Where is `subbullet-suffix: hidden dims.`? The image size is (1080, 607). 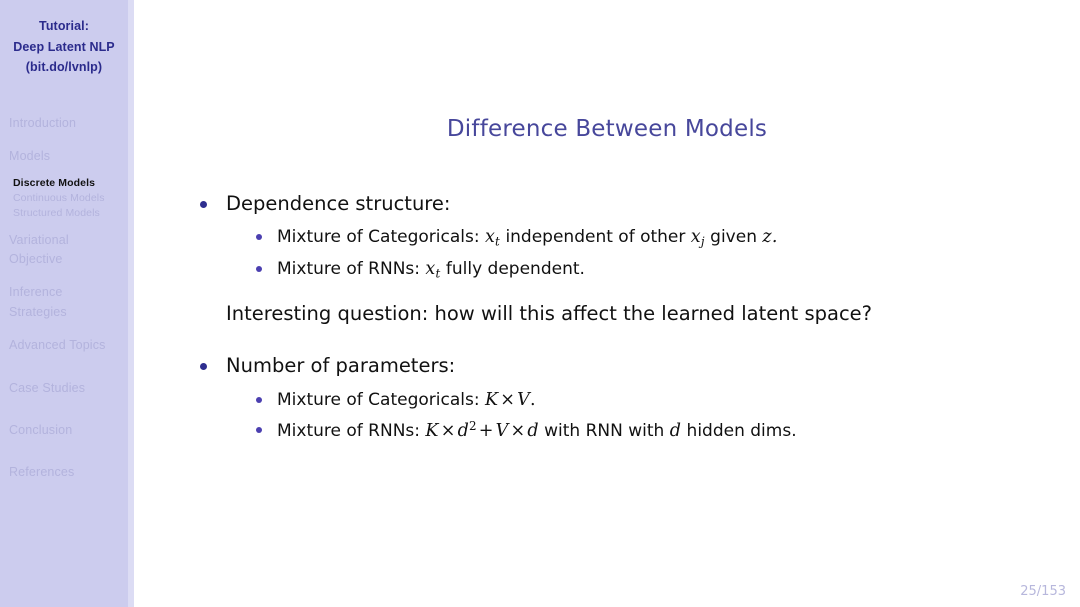
subbullet-suffix: hidden dims. is located at coordinates (741, 431).